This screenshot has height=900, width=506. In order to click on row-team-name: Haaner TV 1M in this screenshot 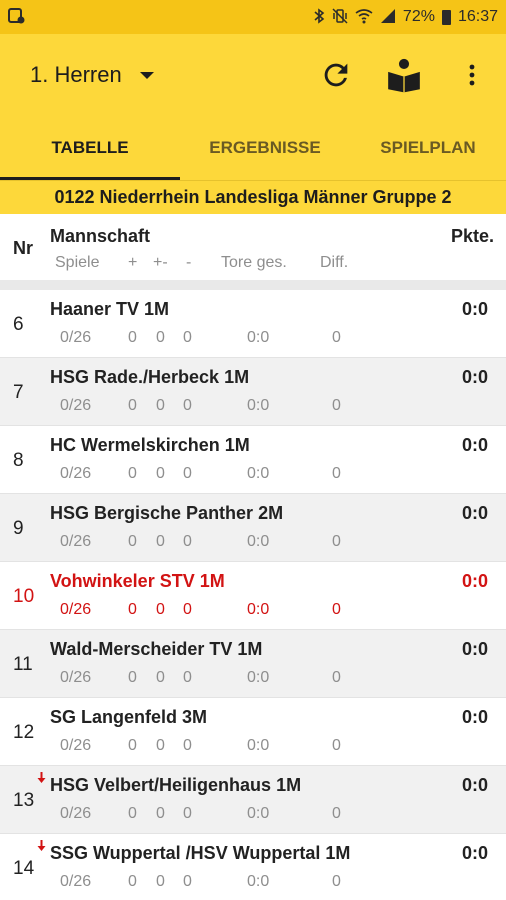, I will do `click(110, 309)`.